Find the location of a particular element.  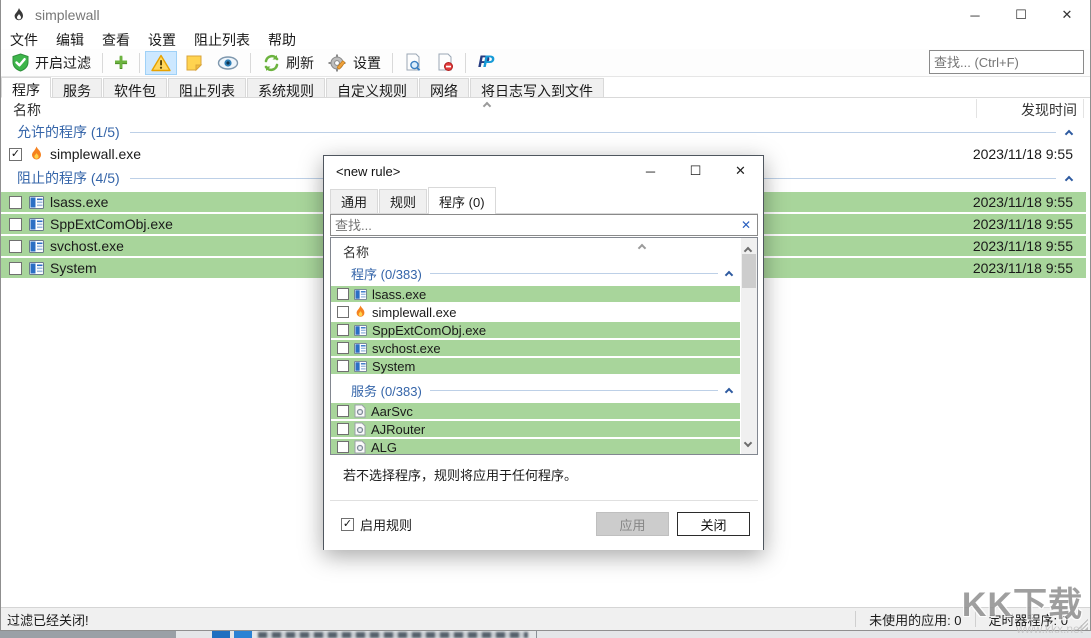

row-name: AJRouter is located at coordinates (398, 429).